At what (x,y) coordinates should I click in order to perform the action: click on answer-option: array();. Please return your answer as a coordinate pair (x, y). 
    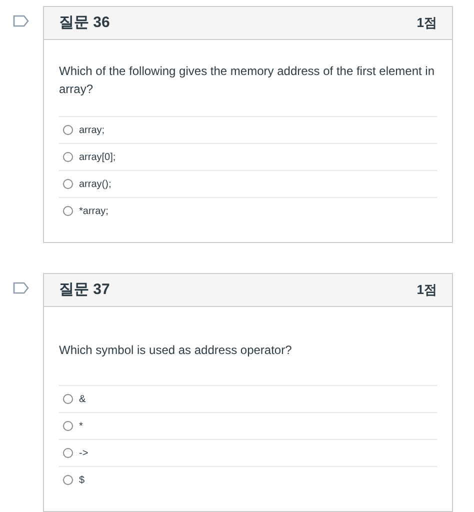
    Looking at the image, I should click on (95, 184).